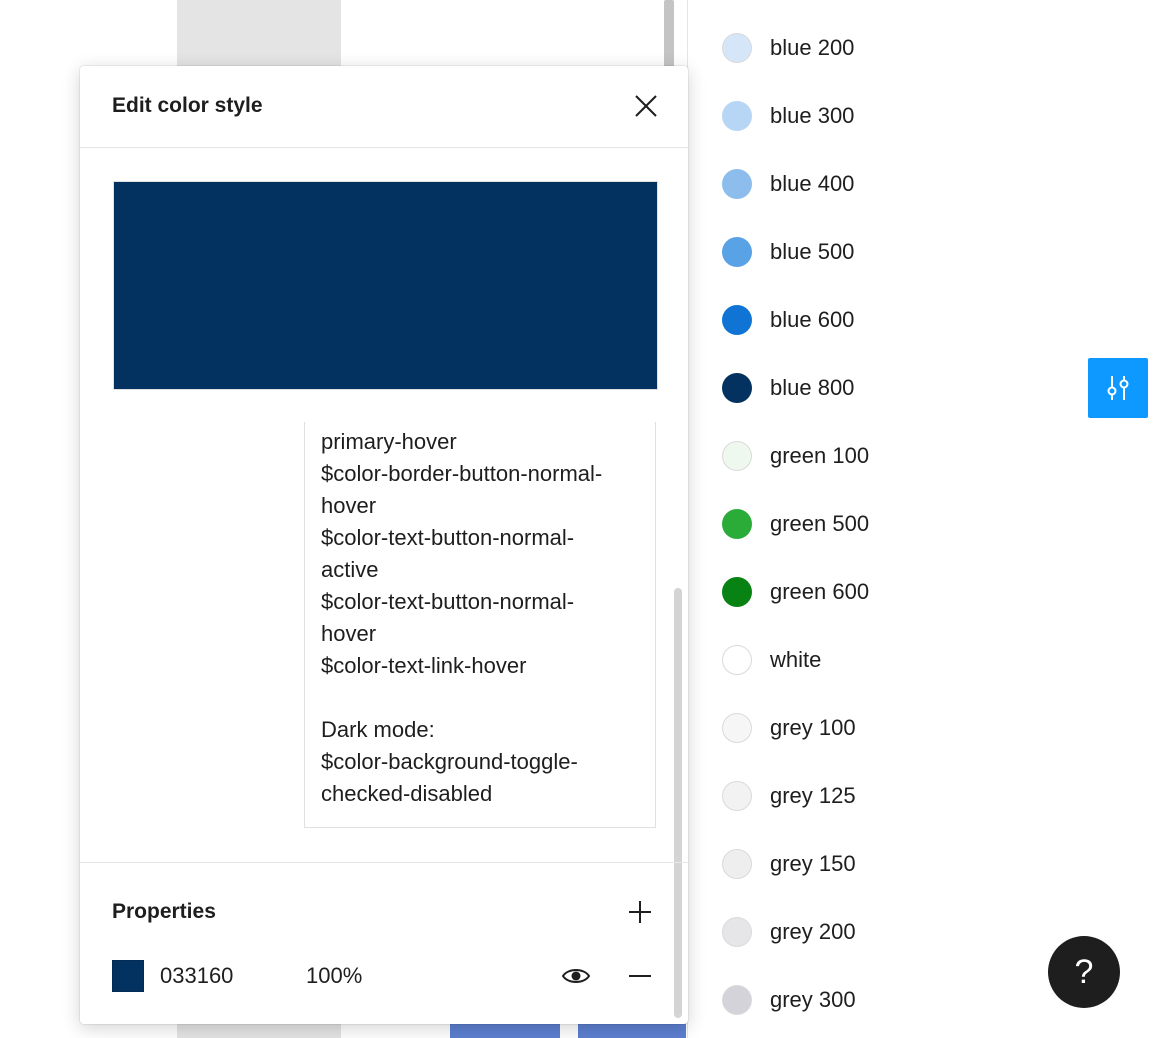 The image size is (1168, 1038). I want to click on fill-property-row: 033160 100%, so click(386, 976).